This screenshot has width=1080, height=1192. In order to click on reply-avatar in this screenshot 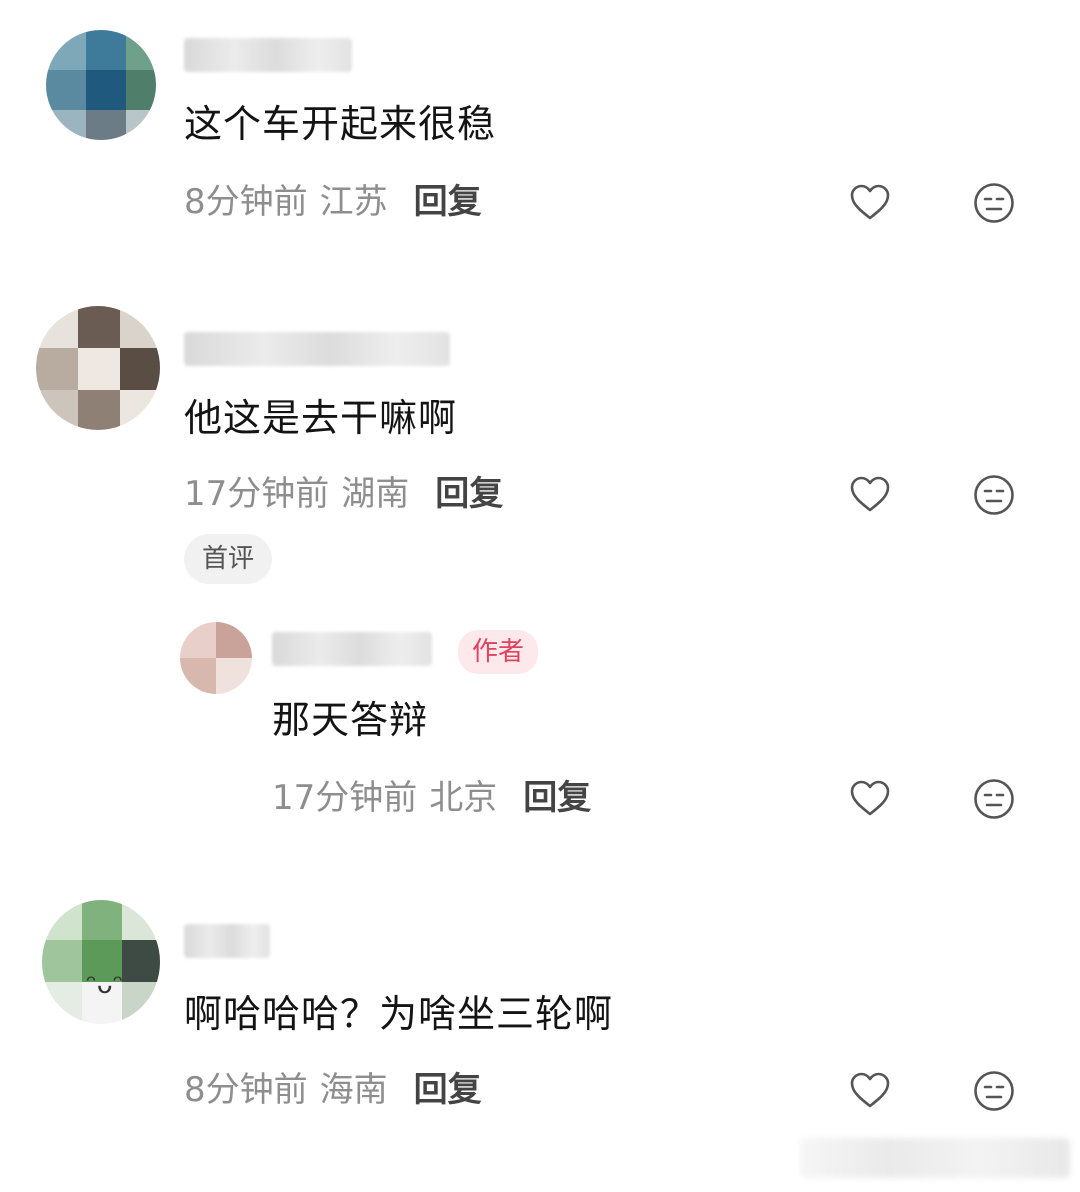, I will do `click(216, 658)`.